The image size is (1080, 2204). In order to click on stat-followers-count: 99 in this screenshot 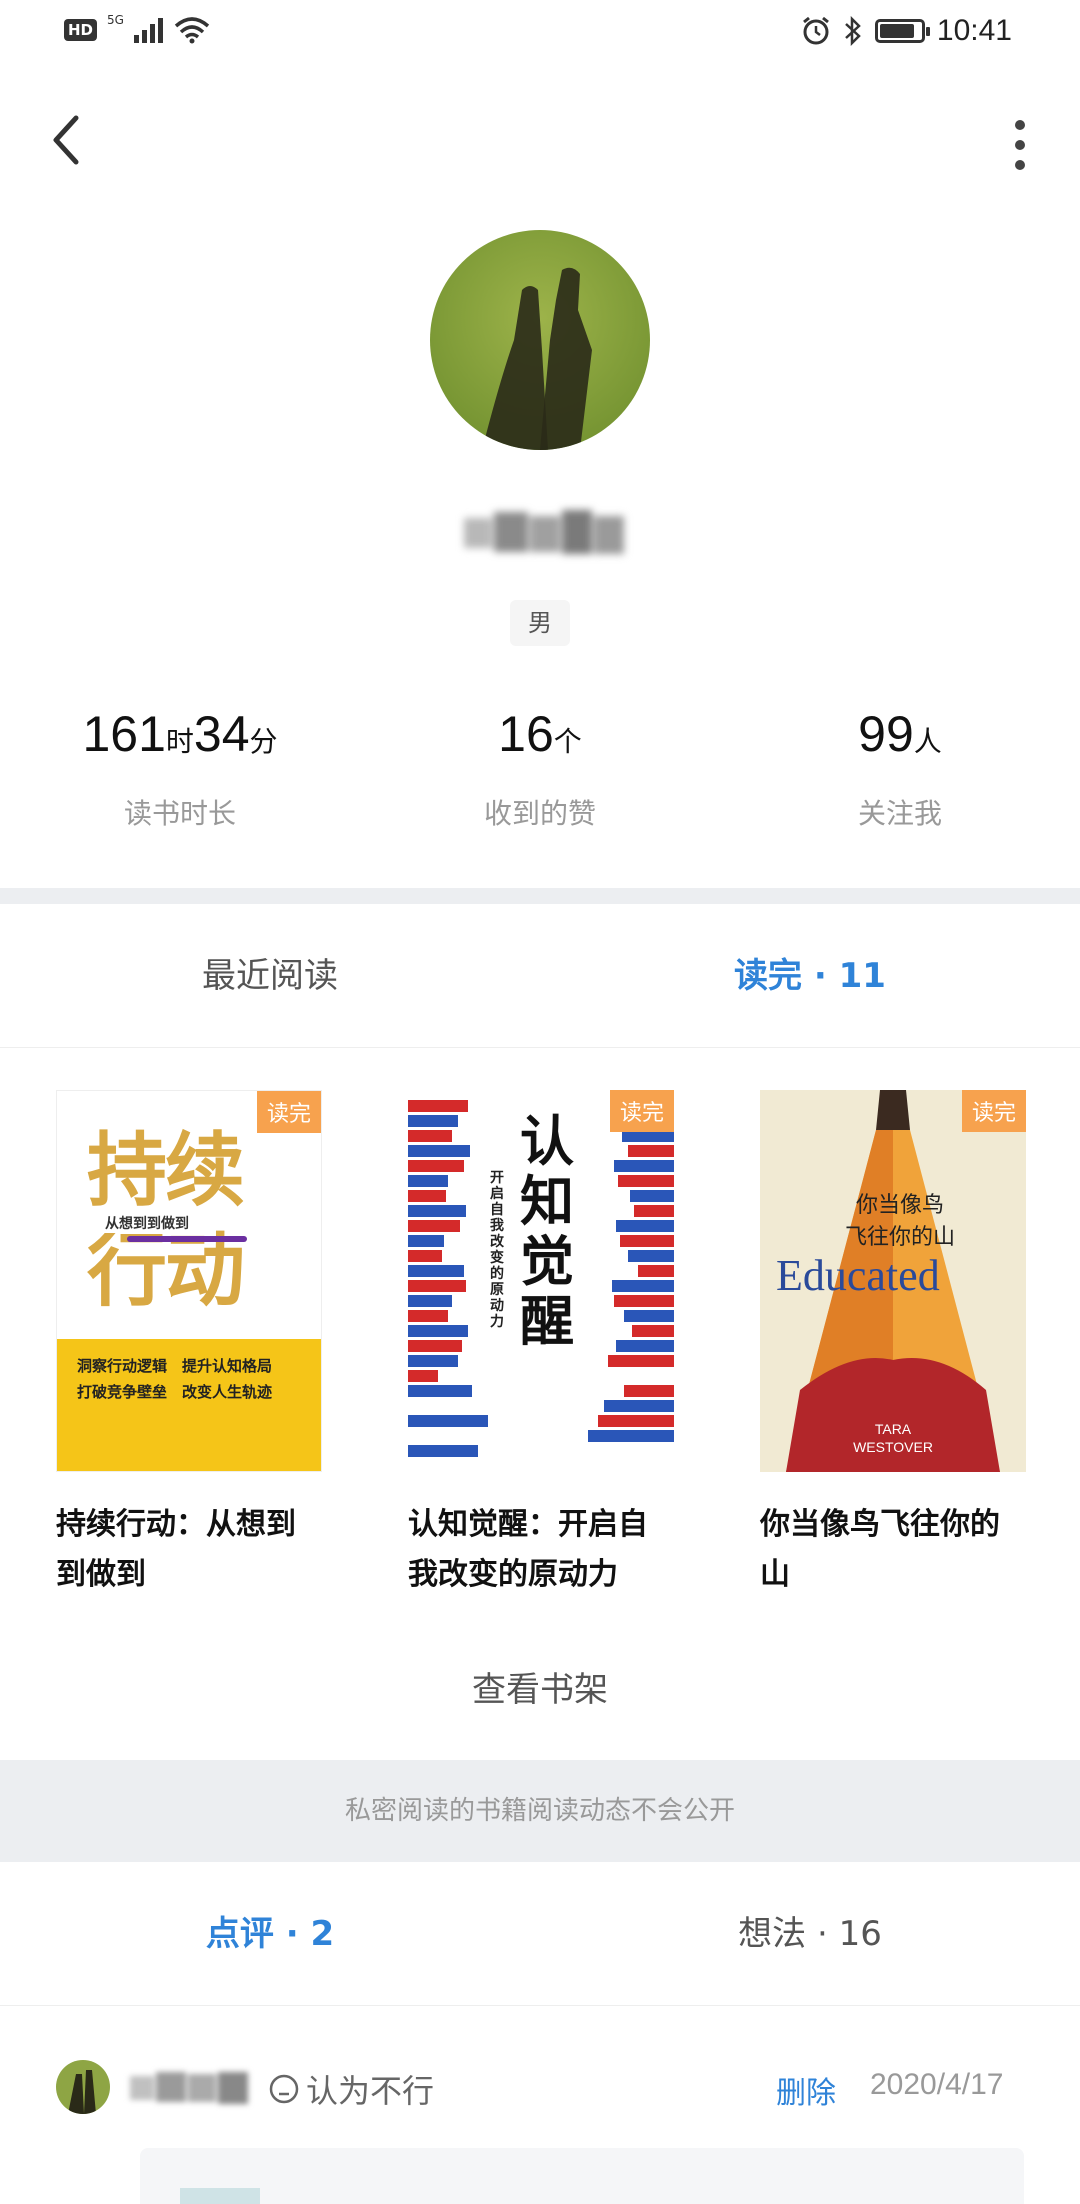, I will do `click(886, 734)`.